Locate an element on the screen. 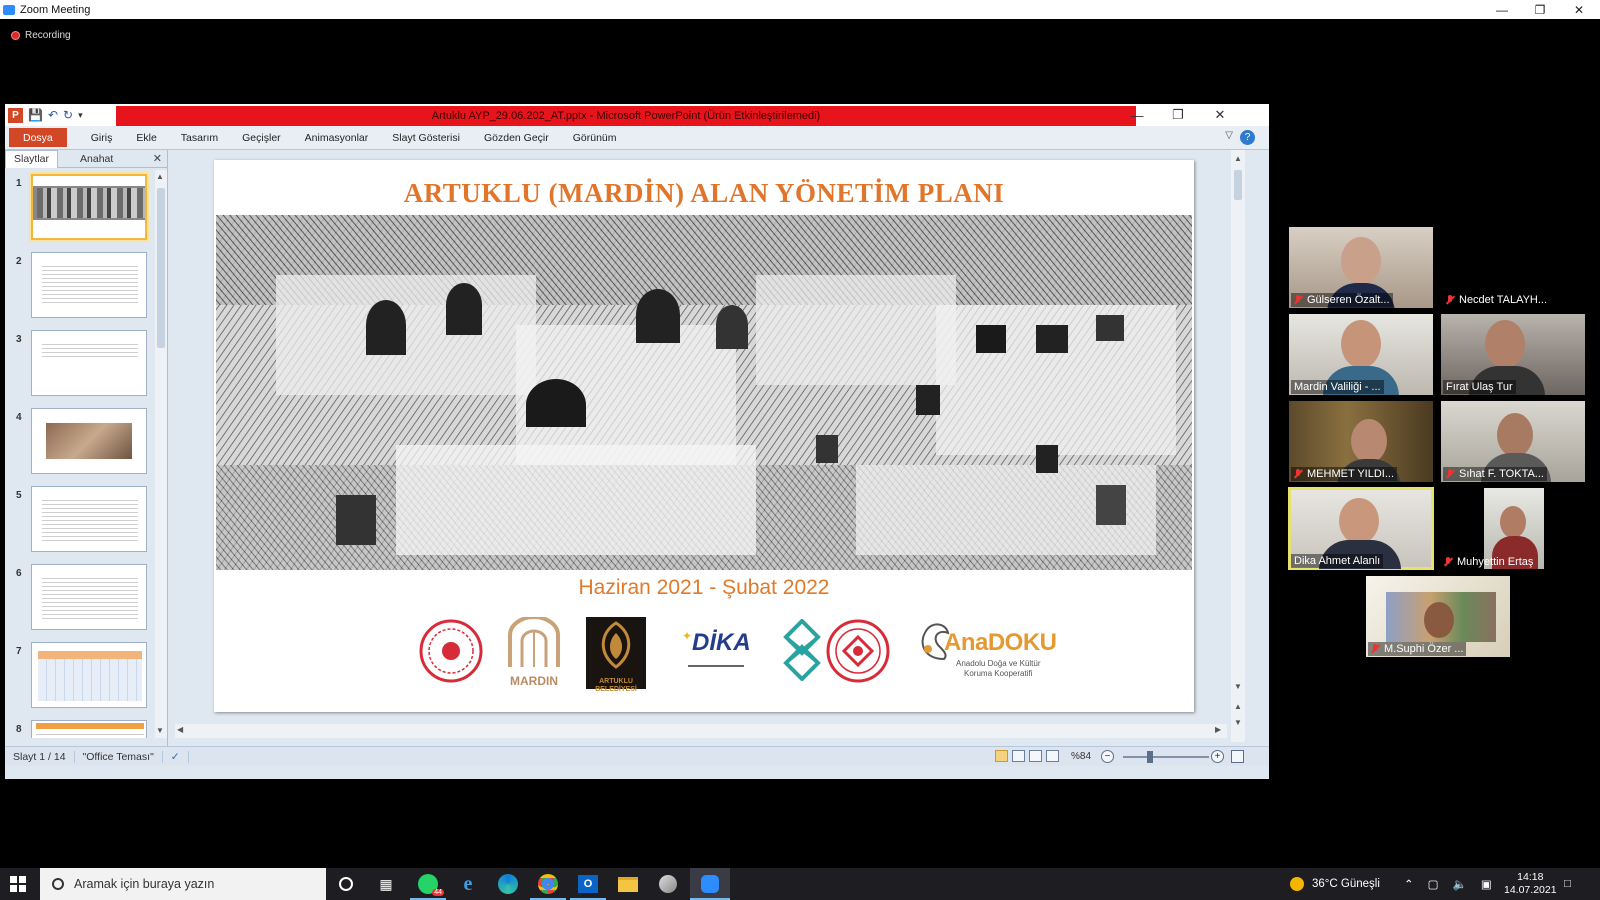 The image size is (1600, 900). culture-knot-logo-icon is located at coordinates (802, 650).